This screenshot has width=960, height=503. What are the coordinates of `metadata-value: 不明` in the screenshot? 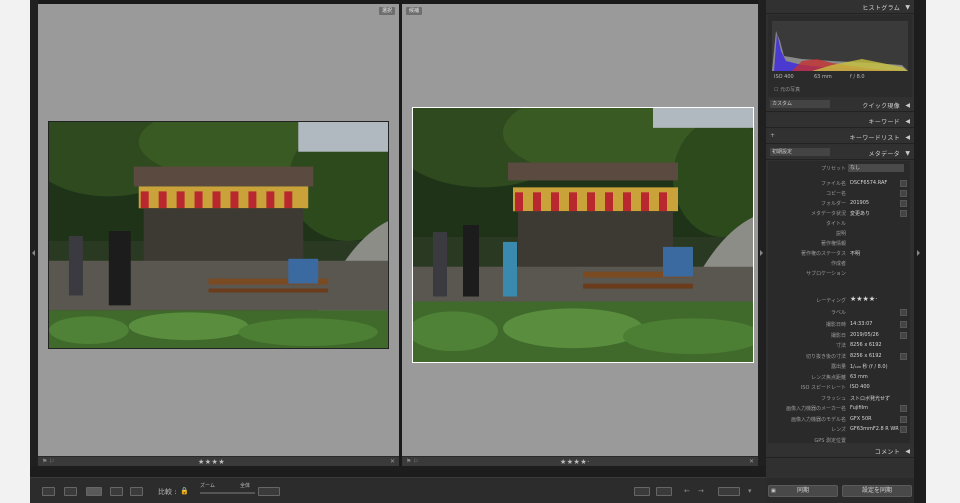 It's located at (855, 253).